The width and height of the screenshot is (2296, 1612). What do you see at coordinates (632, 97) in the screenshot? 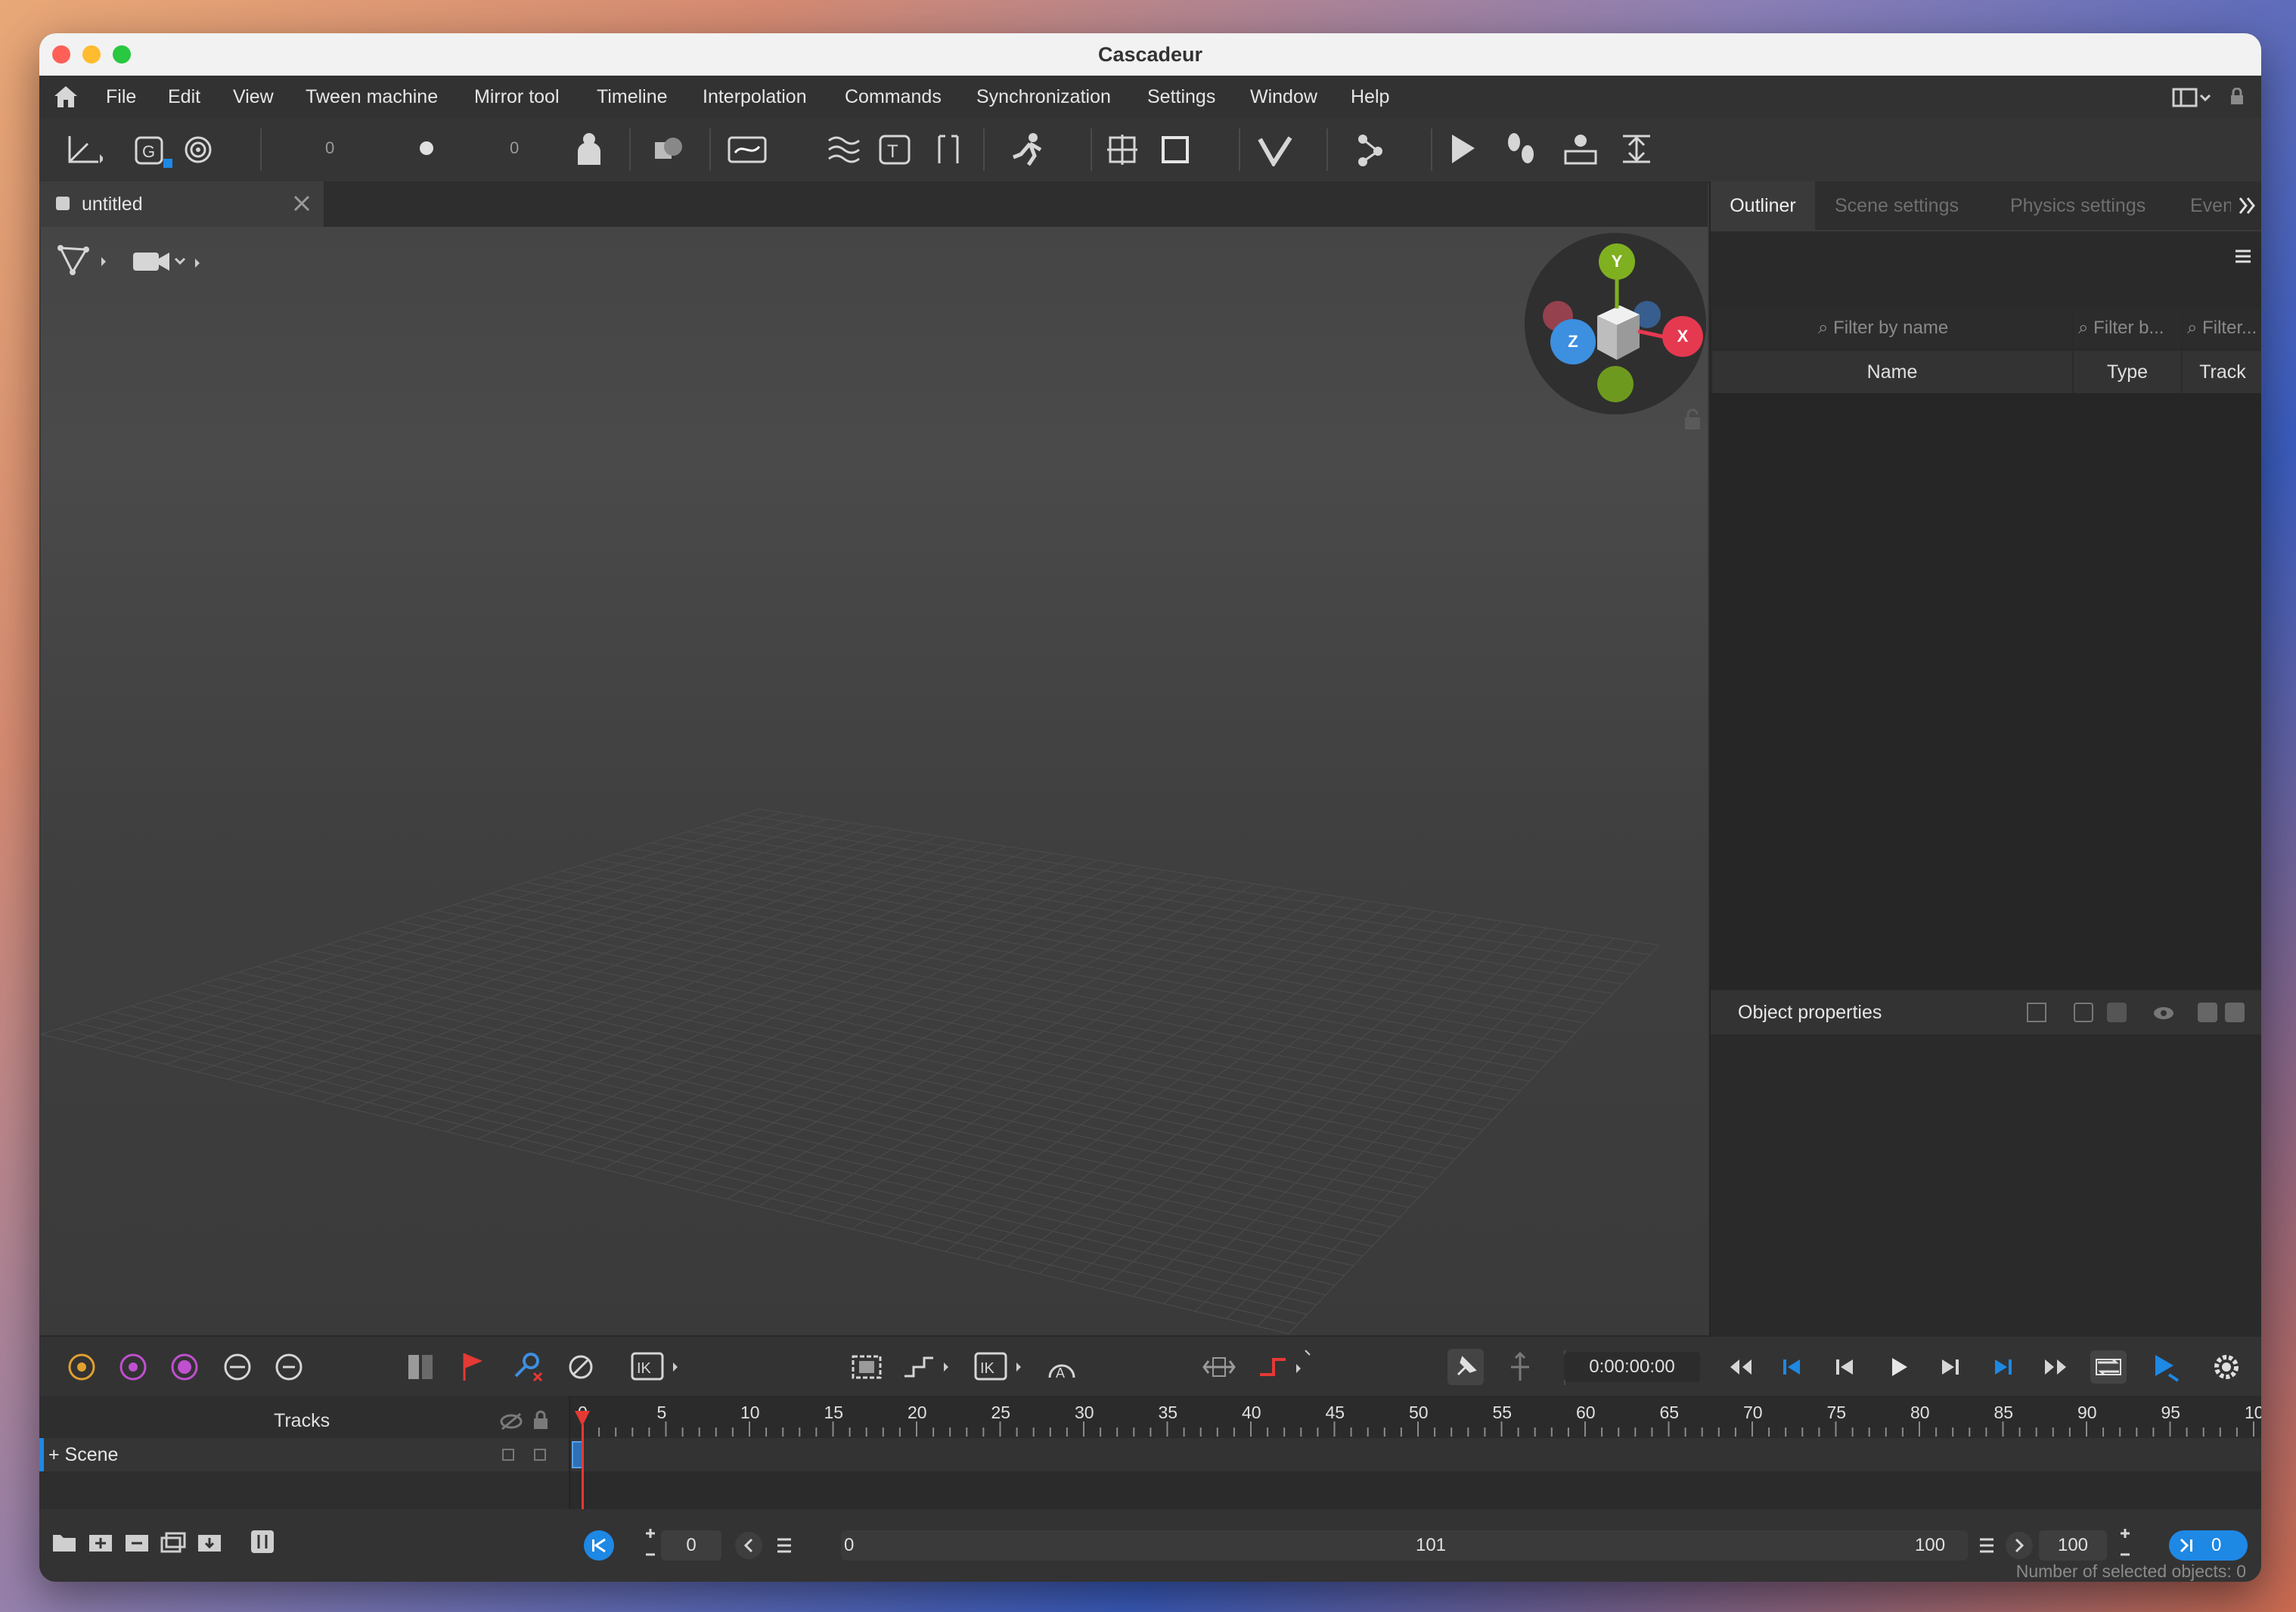
I see `menu-timeline: Timeline` at bounding box center [632, 97].